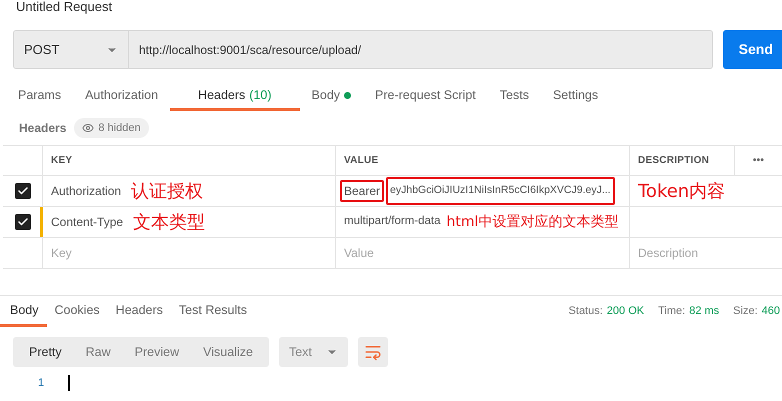  What do you see at coordinates (121, 97) in the screenshot?
I see `request-tab: Authorization` at bounding box center [121, 97].